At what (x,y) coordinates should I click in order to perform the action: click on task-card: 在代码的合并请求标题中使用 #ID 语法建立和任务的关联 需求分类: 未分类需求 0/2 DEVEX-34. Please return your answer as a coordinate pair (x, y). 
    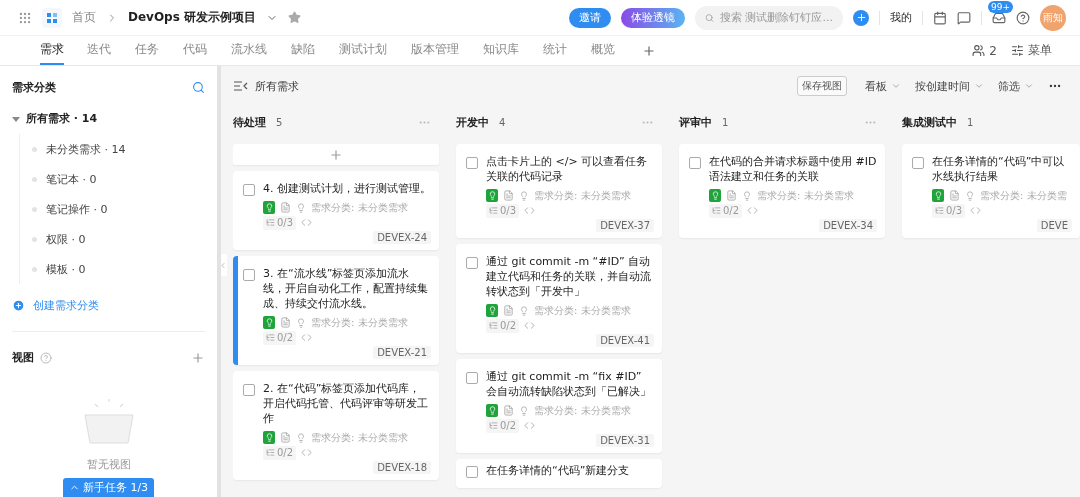
    Looking at the image, I should click on (782, 191).